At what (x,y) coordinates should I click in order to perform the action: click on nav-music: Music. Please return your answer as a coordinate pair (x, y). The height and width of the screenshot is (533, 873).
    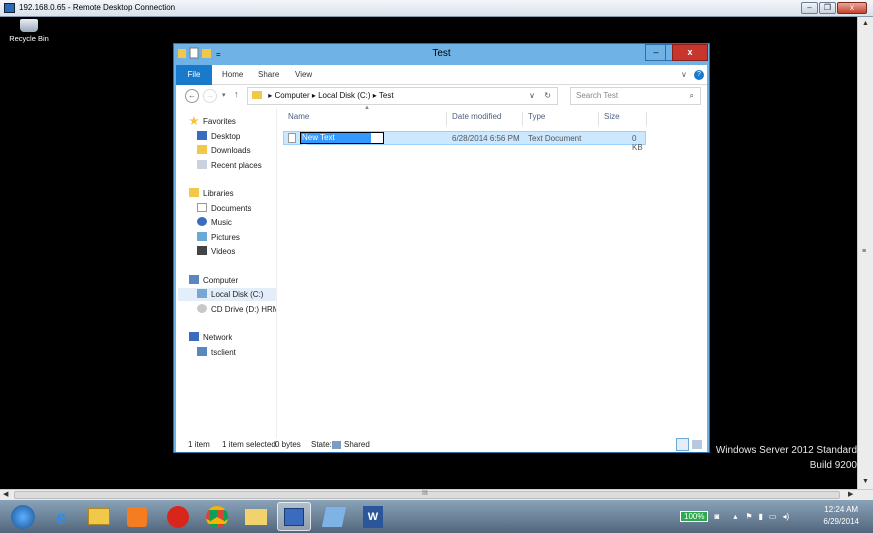
    Looking at the image, I should click on (214, 222).